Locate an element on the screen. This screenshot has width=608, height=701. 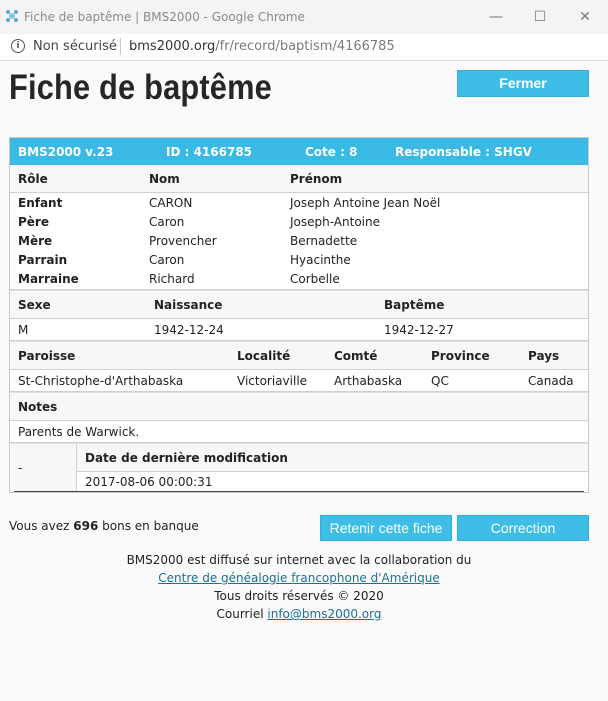
person-role: Parrain is located at coordinates (43, 260).